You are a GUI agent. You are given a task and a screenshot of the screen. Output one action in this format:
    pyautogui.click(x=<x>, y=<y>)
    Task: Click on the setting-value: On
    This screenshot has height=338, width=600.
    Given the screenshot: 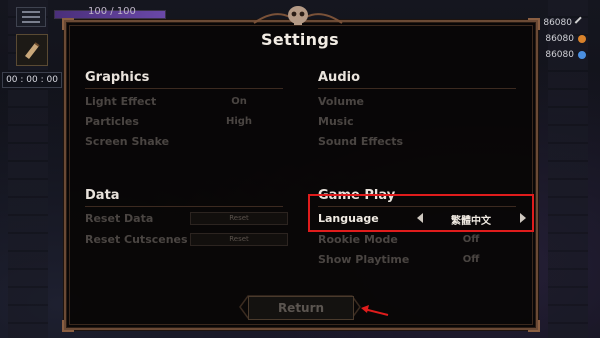 What is the action you would take?
    pyautogui.click(x=239, y=101)
    